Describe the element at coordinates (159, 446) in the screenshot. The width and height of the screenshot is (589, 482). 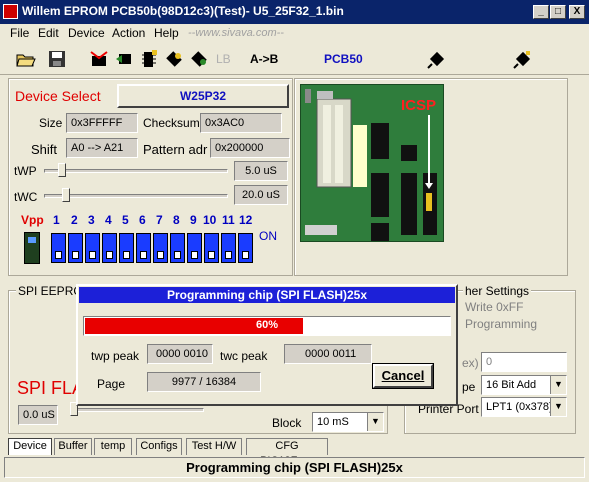
I see `tab-configs: Configs` at that location.